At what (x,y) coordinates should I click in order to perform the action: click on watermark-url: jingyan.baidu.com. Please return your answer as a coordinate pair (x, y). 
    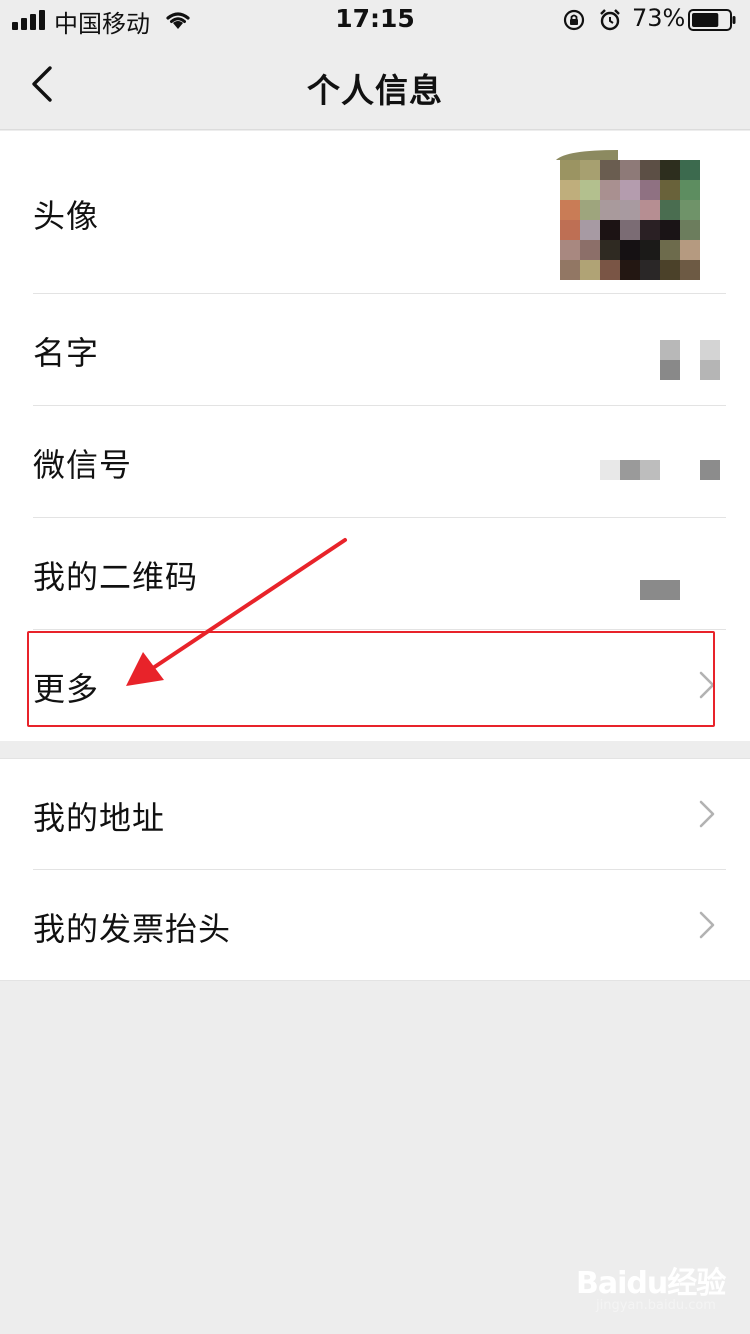
    Looking at the image, I should click on (656, 1305).